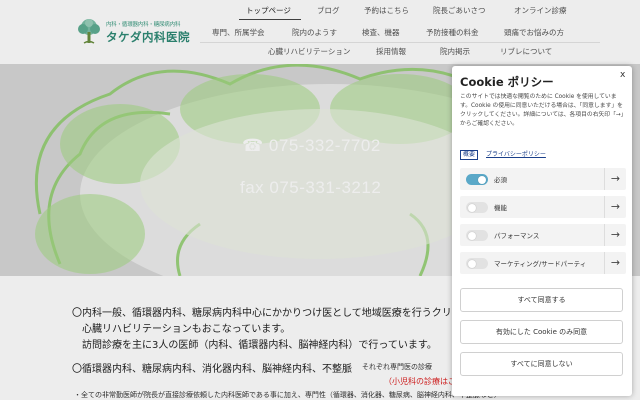 The width and height of the screenshot is (640, 400). What do you see at coordinates (516, 155) in the screenshot?
I see `privacy-policy-link: プライバシーポリシー` at bounding box center [516, 155].